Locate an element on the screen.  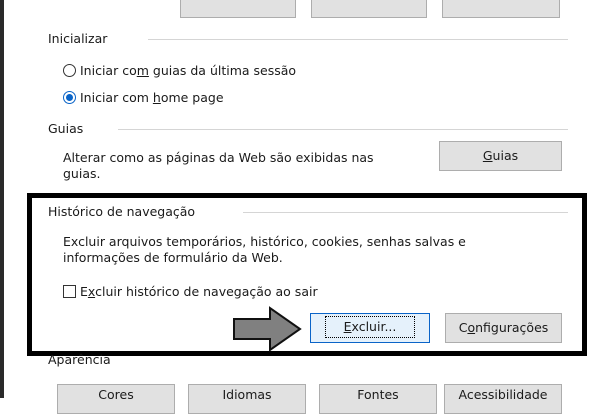
checkbox is located at coordinates (69, 291).